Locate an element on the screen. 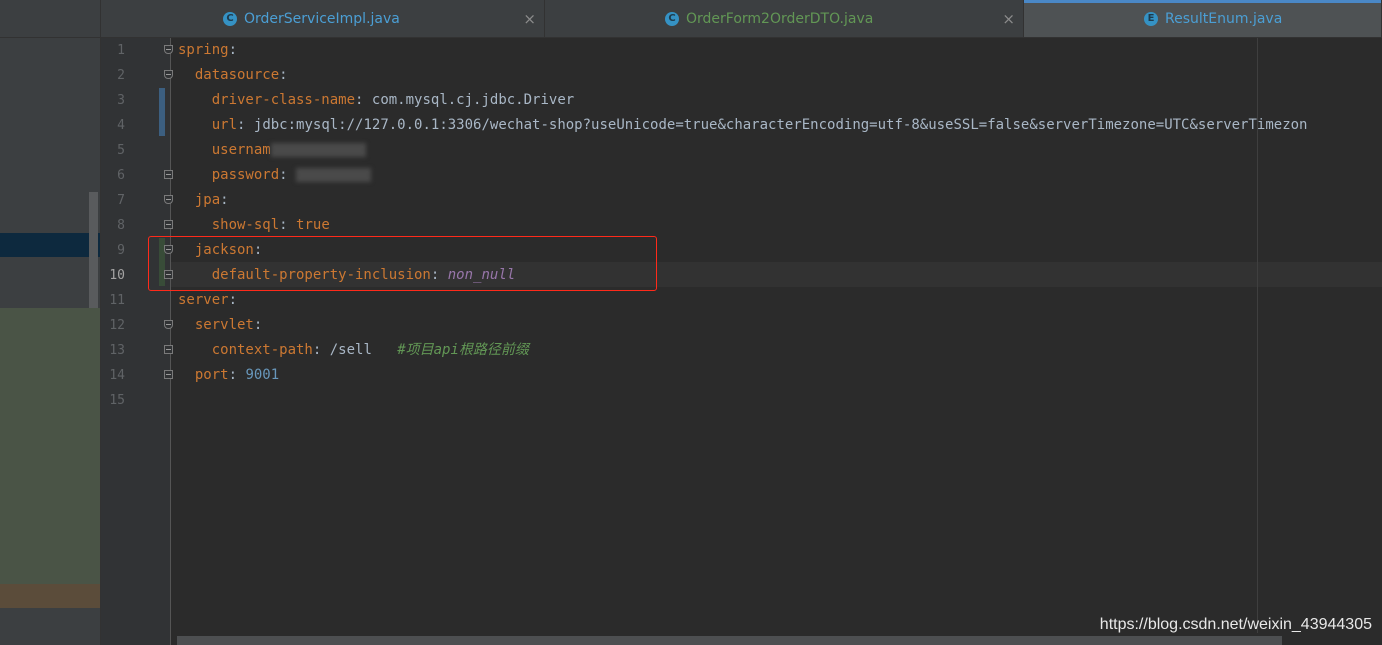  project-panel is located at coordinates (50, 322).